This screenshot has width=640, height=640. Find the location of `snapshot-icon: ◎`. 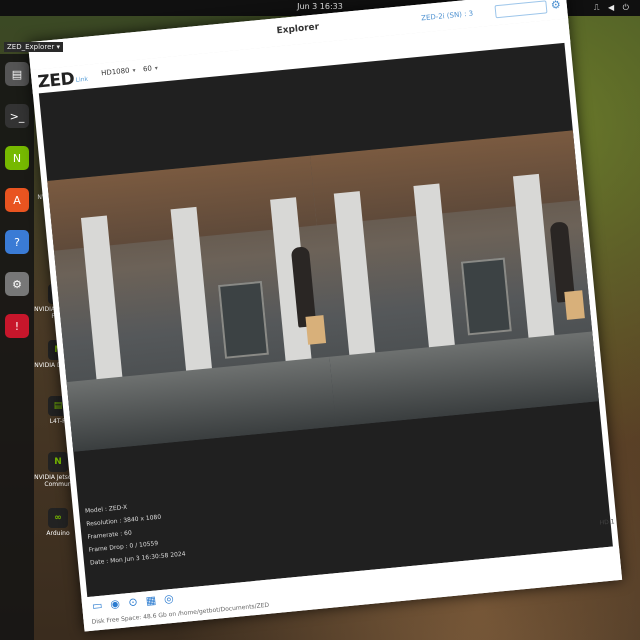

snapshot-icon: ◎ is located at coordinates (168, 599).